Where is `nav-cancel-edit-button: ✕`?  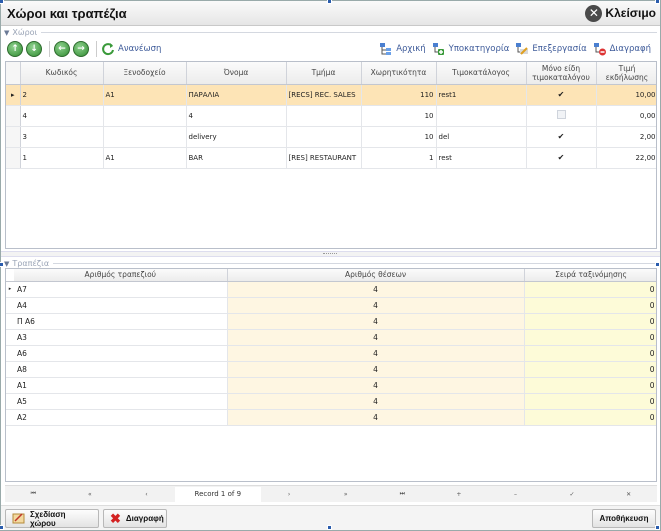
nav-cancel-edit-button: ✕ is located at coordinates (628, 494).